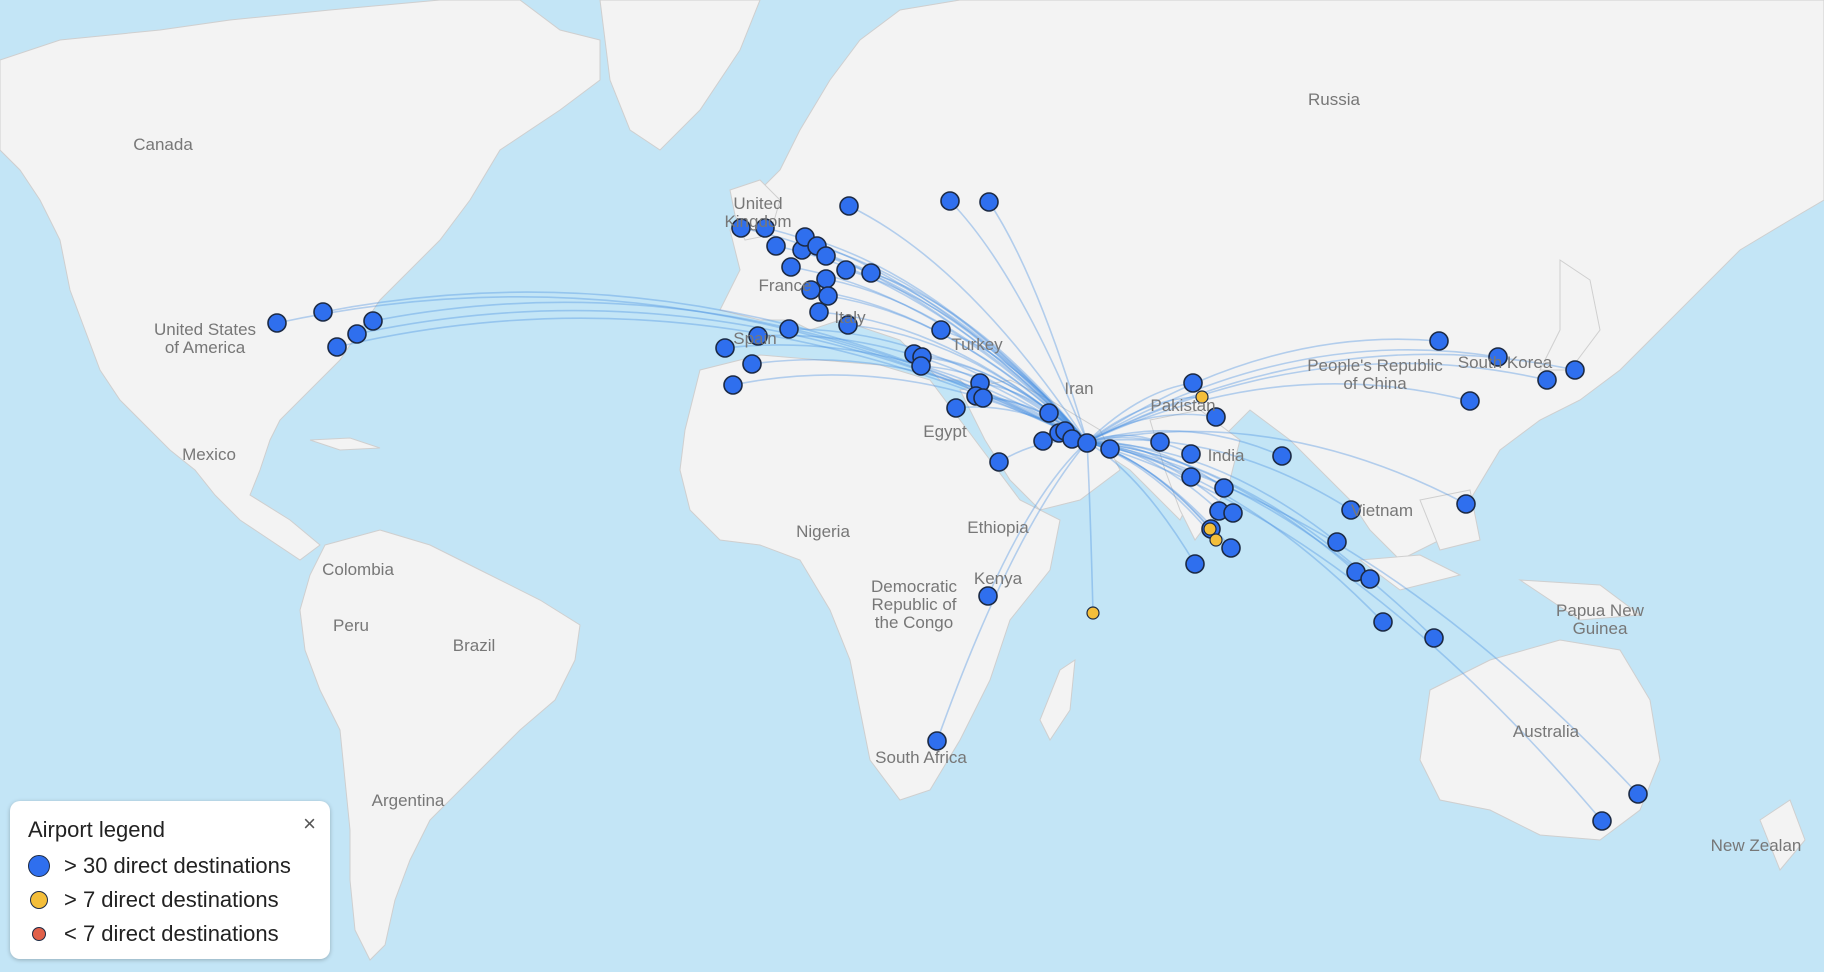 The height and width of the screenshot is (972, 1824). What do you see at coordinates (914, 586) in the screenshot?
I see `label-drc-line1: Democratic` at bounding box center [914, 586].